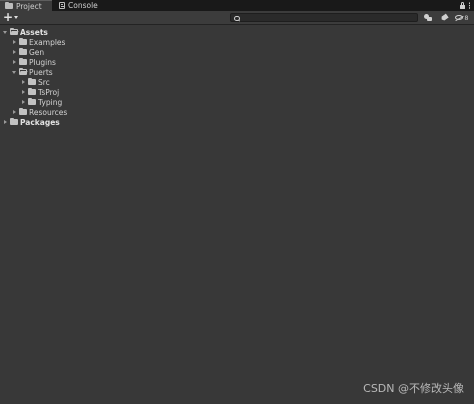  I want to click on add-button: +, so click(12, 17).